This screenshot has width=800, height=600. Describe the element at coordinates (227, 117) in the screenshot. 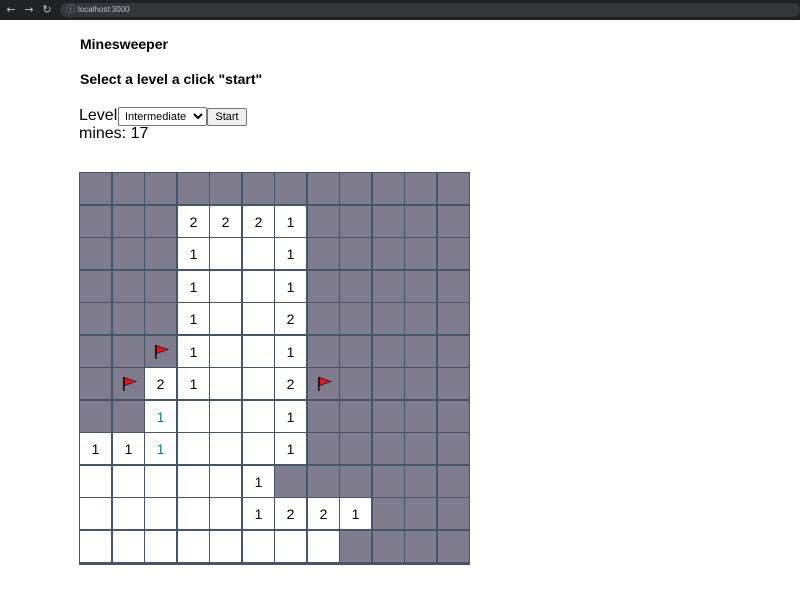

I see `start-button: Start` at that location.